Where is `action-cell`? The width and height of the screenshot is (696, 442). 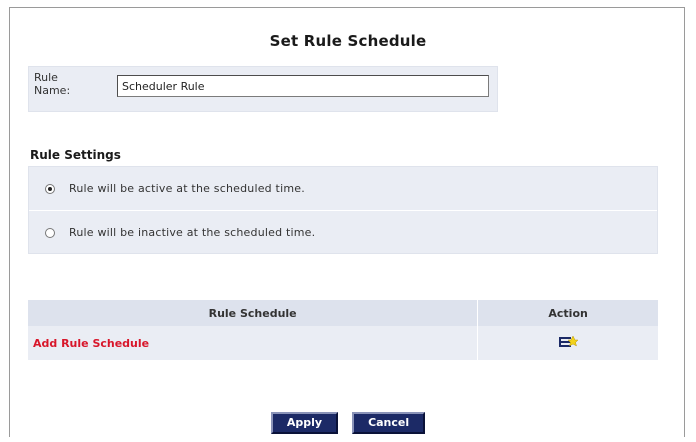
action-cell is located at coordinates (567, 343).